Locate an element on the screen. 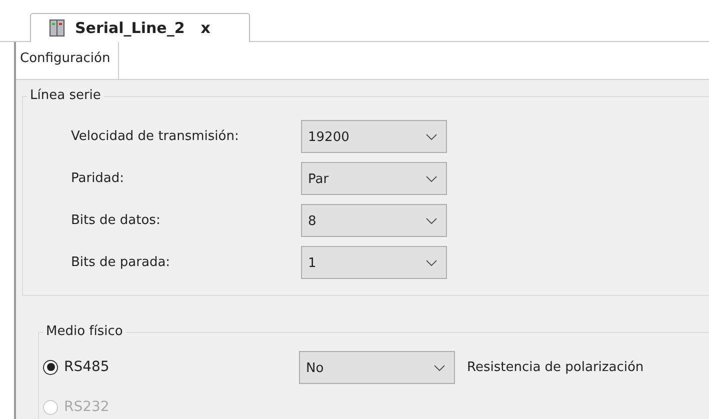 The image size is (709, 419). editor-tab: Serial_Line_2 x is located at coordinates (140, 27).